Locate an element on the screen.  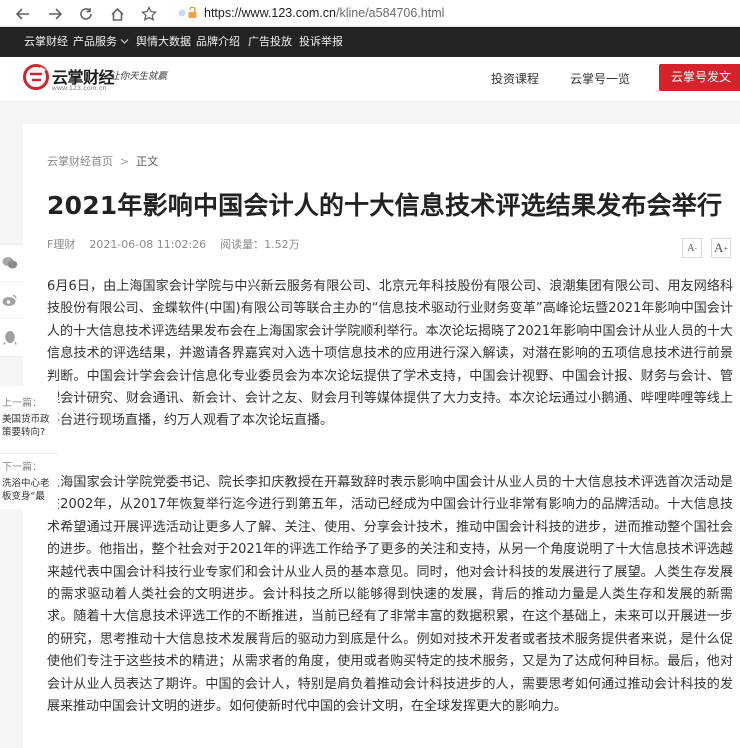
weibo-icon is located at coordinates (10, 300).